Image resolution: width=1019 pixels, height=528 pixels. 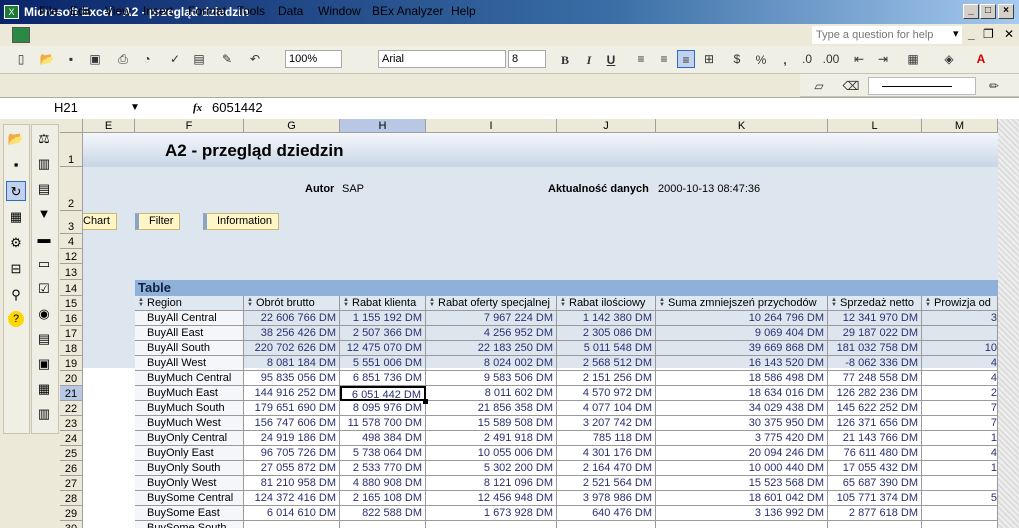 I want to click on region-cell: BuyMuch Central, so click(x=189, y=378).